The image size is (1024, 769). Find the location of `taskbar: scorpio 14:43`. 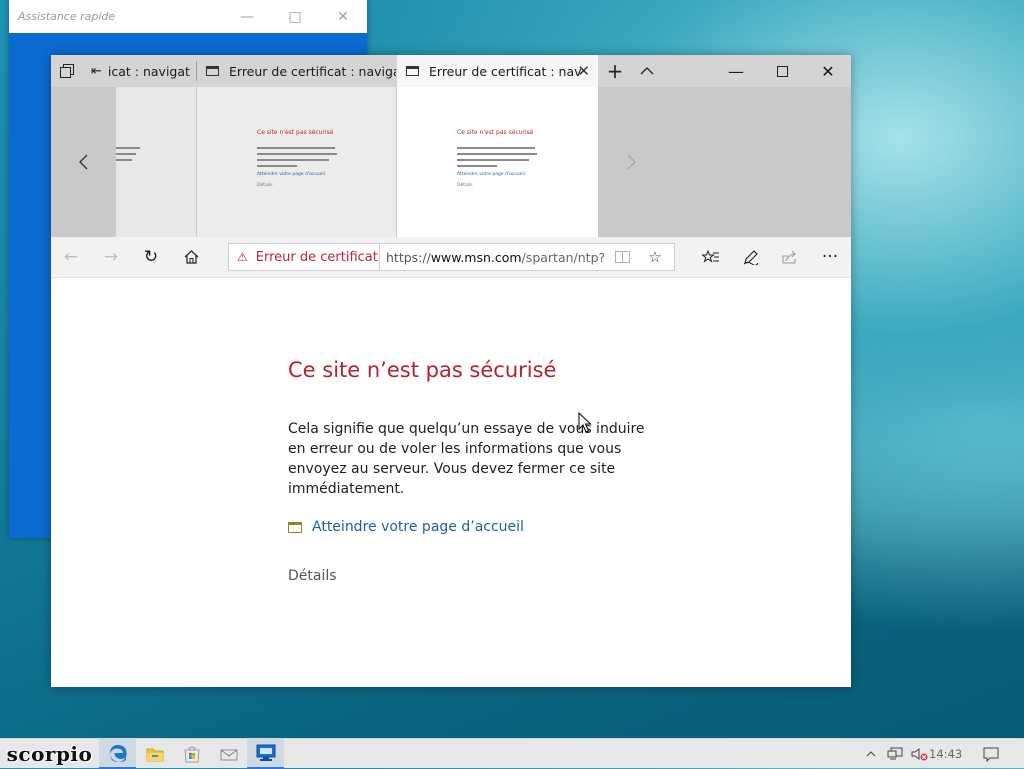

taskbar: scorpio 14:43 is located at coordinates (512, 753).